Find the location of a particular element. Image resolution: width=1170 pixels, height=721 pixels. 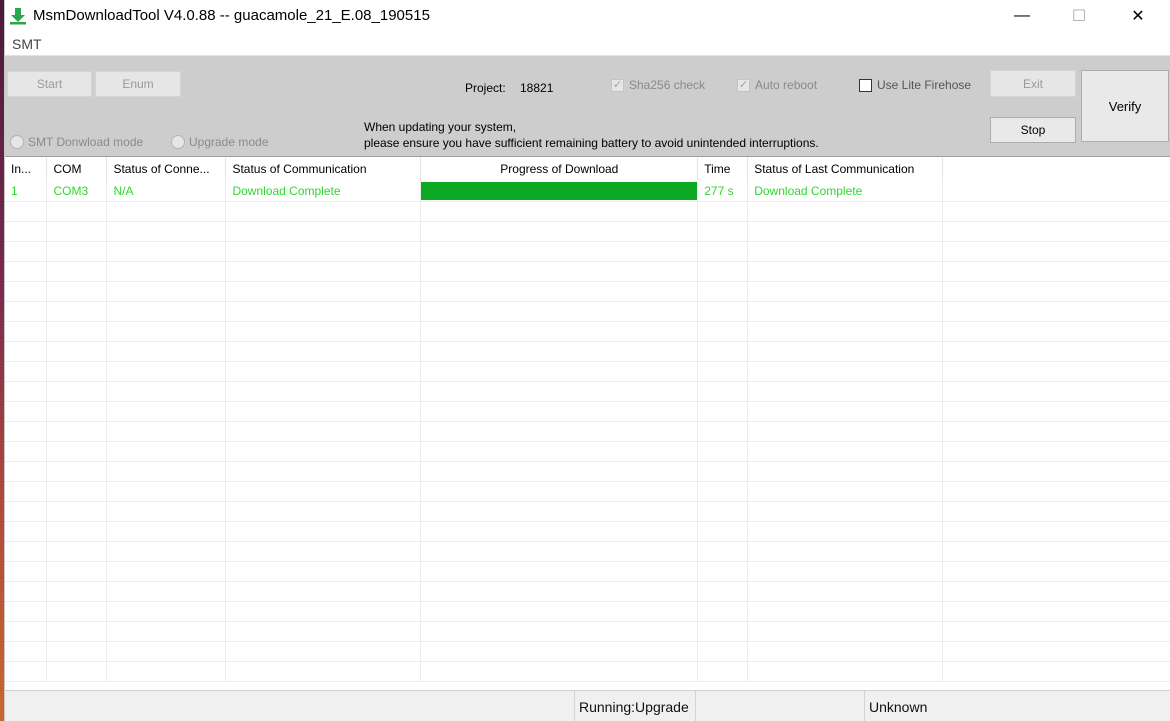

minimize-button: — is located at coordinates (1022, 16).